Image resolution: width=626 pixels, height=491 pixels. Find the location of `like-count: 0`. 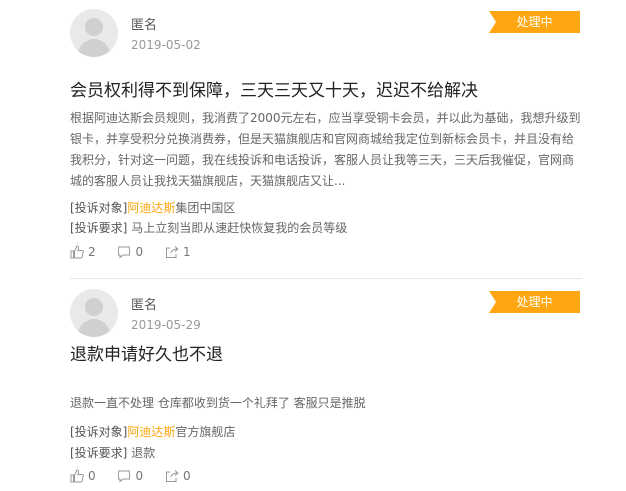

like-count: 0 is located at coordinates (92, 476).